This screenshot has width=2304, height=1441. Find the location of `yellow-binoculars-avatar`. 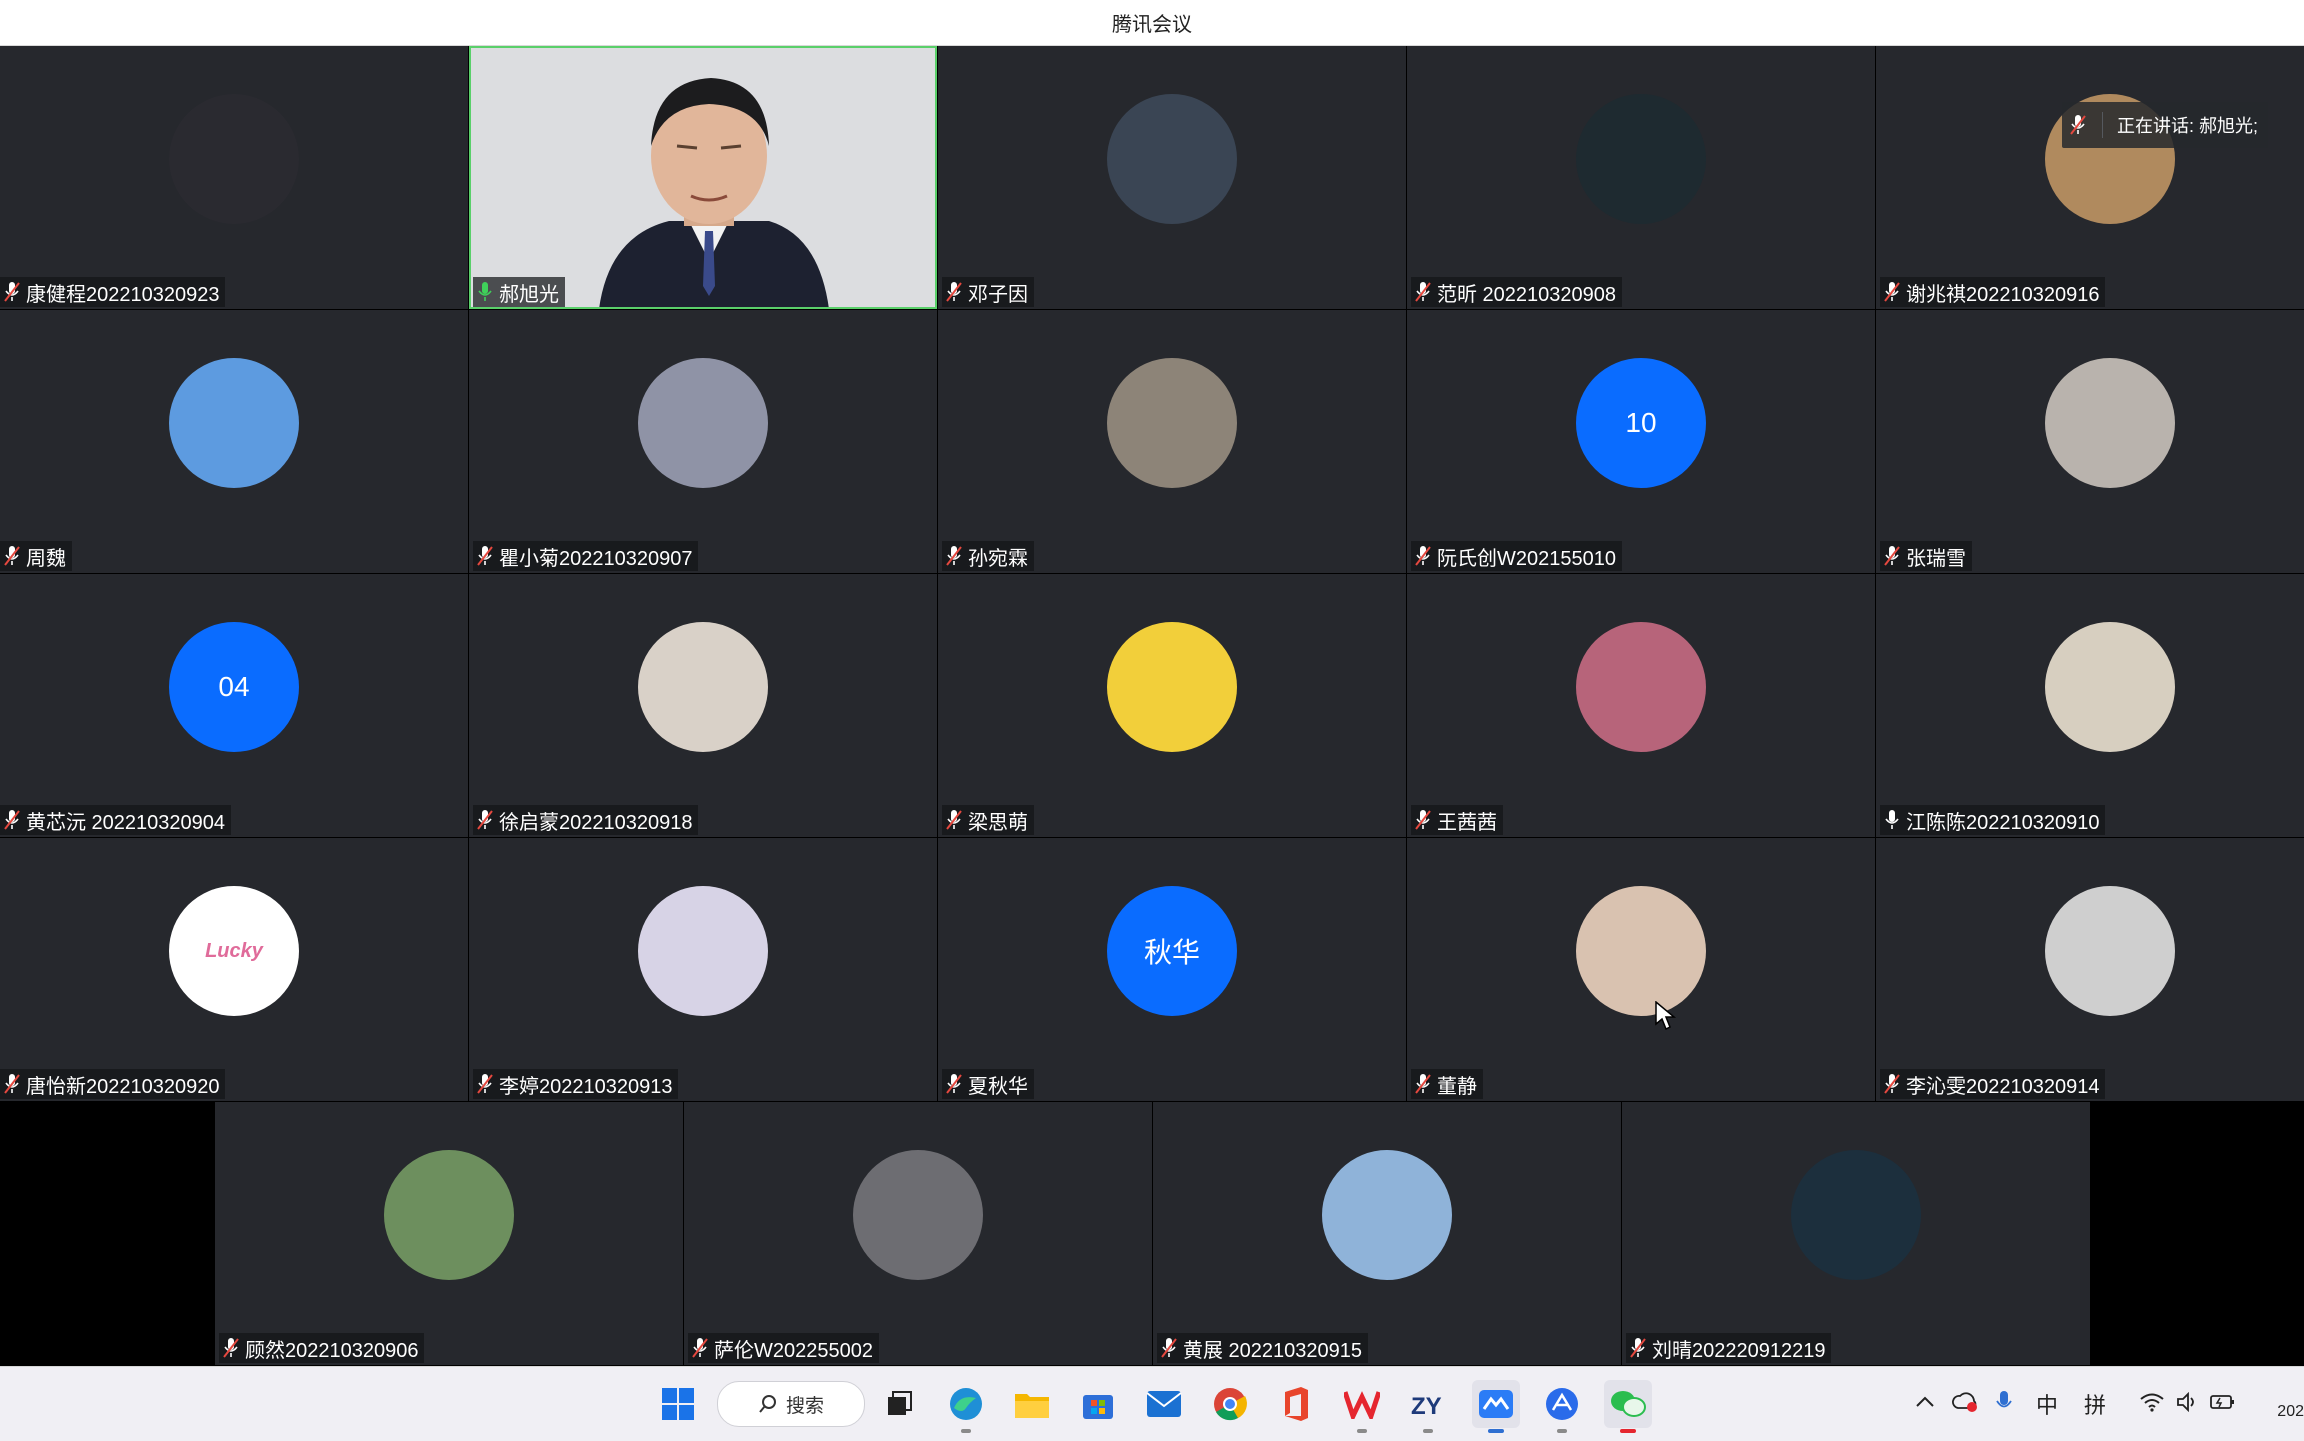

yellow-binoculars-avatar is located at coordinates (1172, 687).